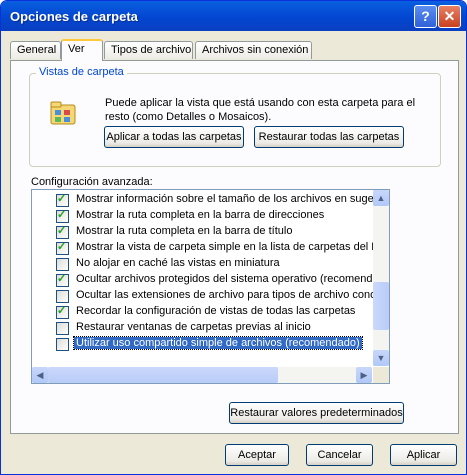 The image size is (467, 475). Describe the element at coordinates (423, 455) in the screenshot. I see `apply-button: Aplicar` at that location.